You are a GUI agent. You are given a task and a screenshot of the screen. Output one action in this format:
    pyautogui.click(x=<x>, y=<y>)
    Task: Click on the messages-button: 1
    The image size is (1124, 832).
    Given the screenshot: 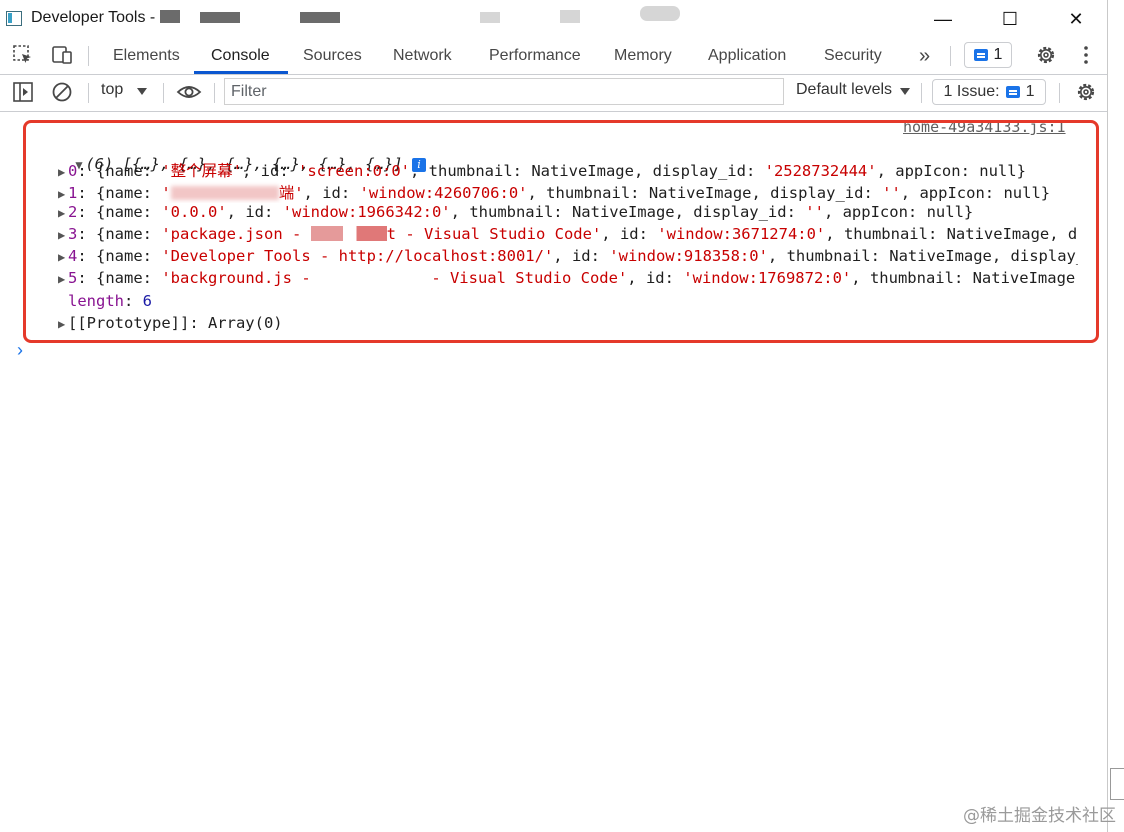 What is the action you would take?
    pyautogui.click(x=988, y=55)
    